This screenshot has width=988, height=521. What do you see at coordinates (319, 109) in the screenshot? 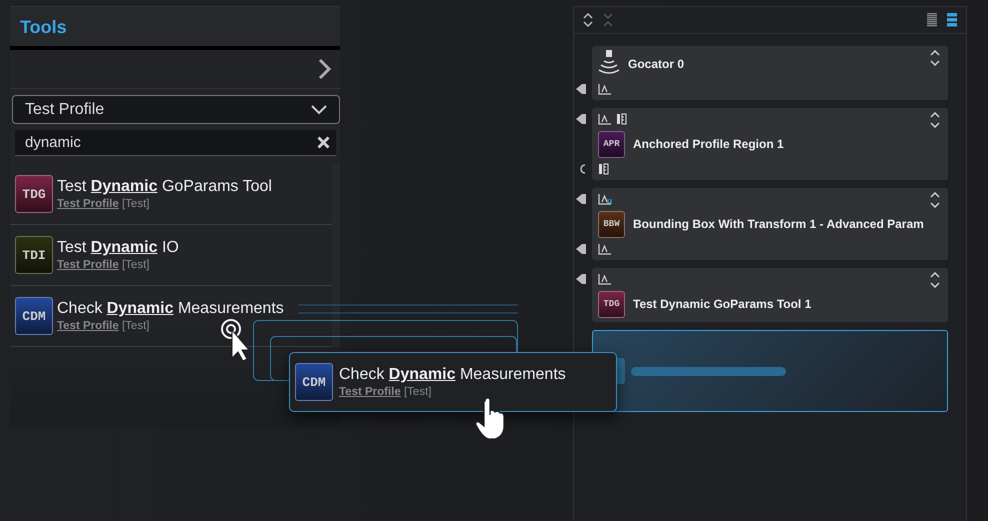
I see `chevron-down-icon` at bounding box center [319, 109].